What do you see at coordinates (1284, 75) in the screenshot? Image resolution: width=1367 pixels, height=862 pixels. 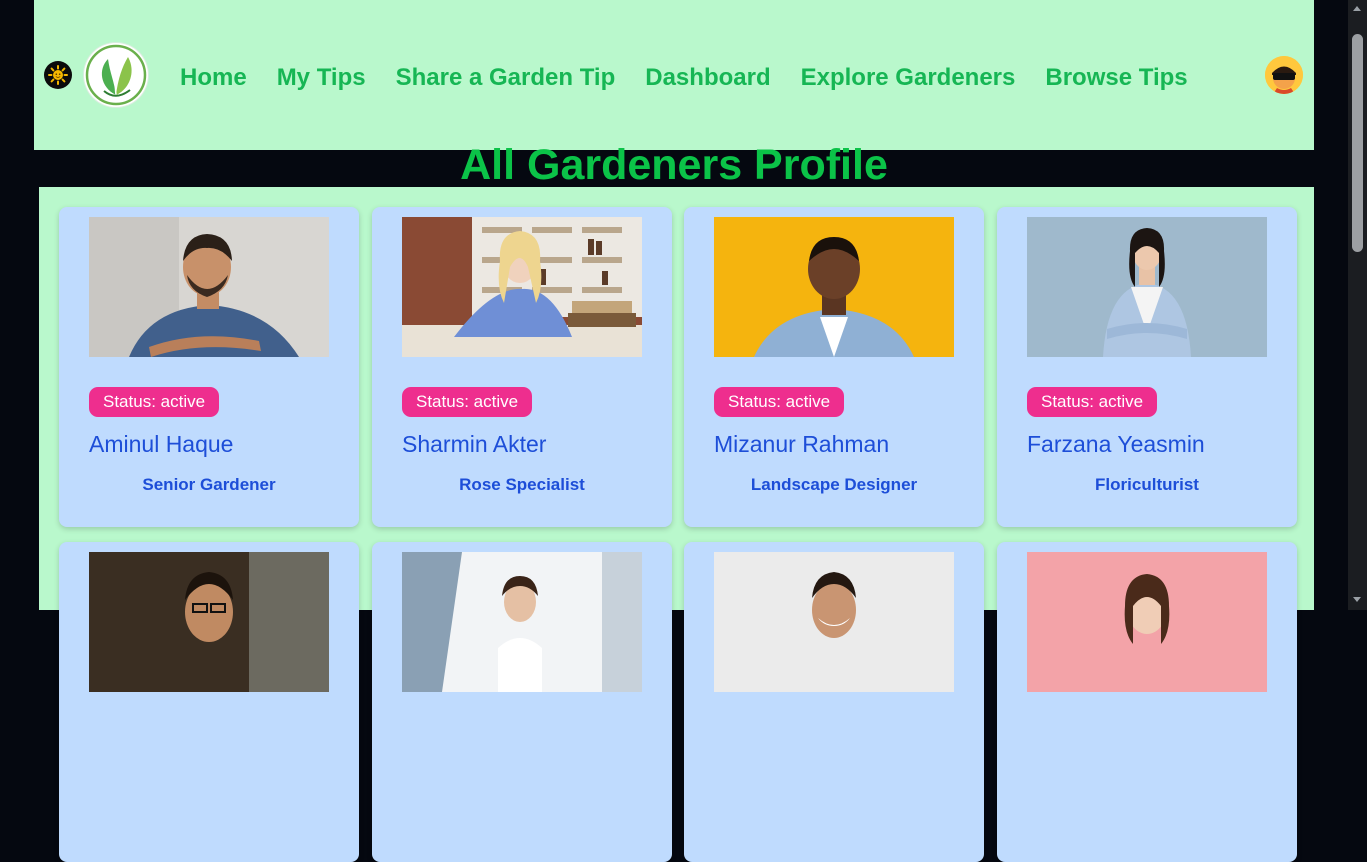 I see `user-avatar` at bounding box center [1284, 75].